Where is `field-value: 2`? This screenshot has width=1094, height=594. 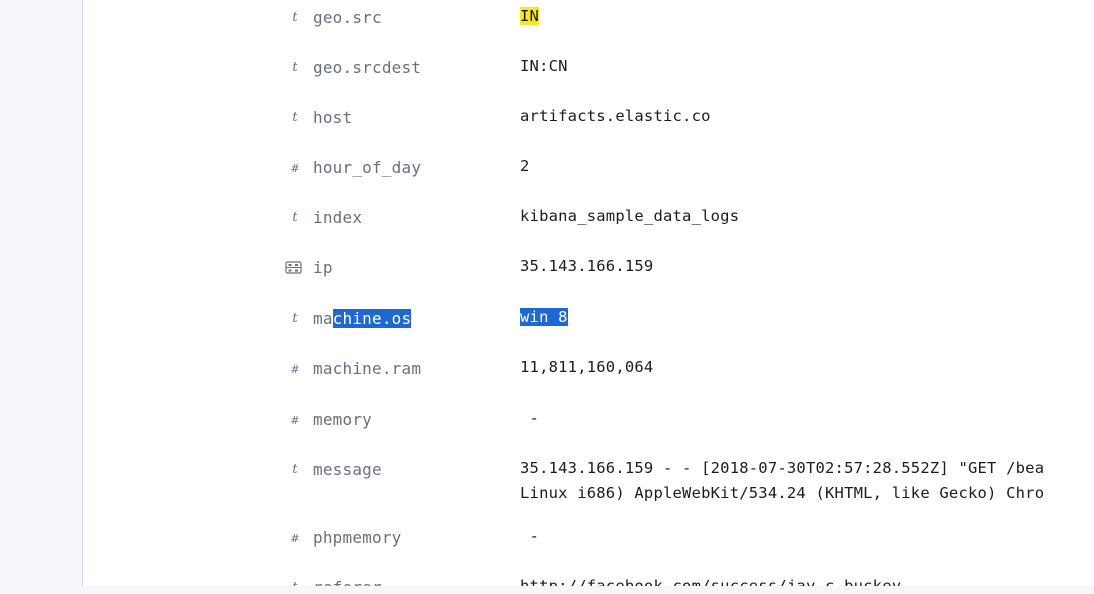
field-value: 2 is located at coordinates (525, 166).